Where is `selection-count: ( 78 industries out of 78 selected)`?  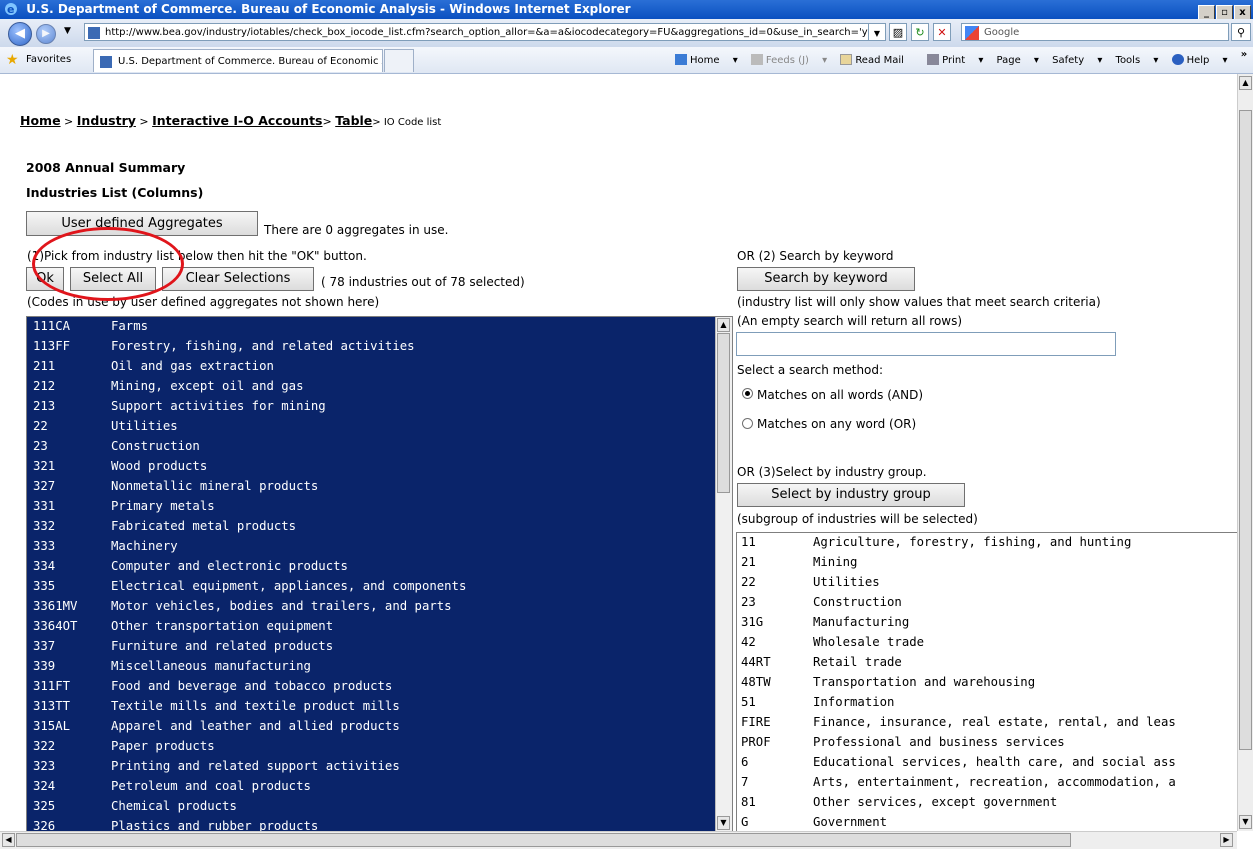
selection-count: ( 78 industries out of 78 selected) is located at coordinates (423, 282).